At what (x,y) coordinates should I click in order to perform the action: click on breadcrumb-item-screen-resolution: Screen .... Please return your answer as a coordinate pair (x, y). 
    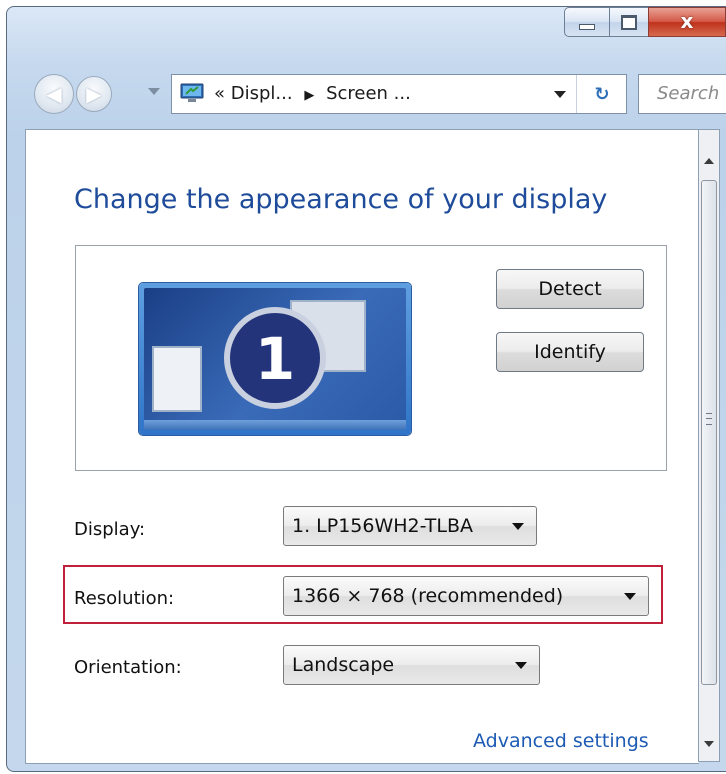
    Looking at the image, I should click on (368, 93).